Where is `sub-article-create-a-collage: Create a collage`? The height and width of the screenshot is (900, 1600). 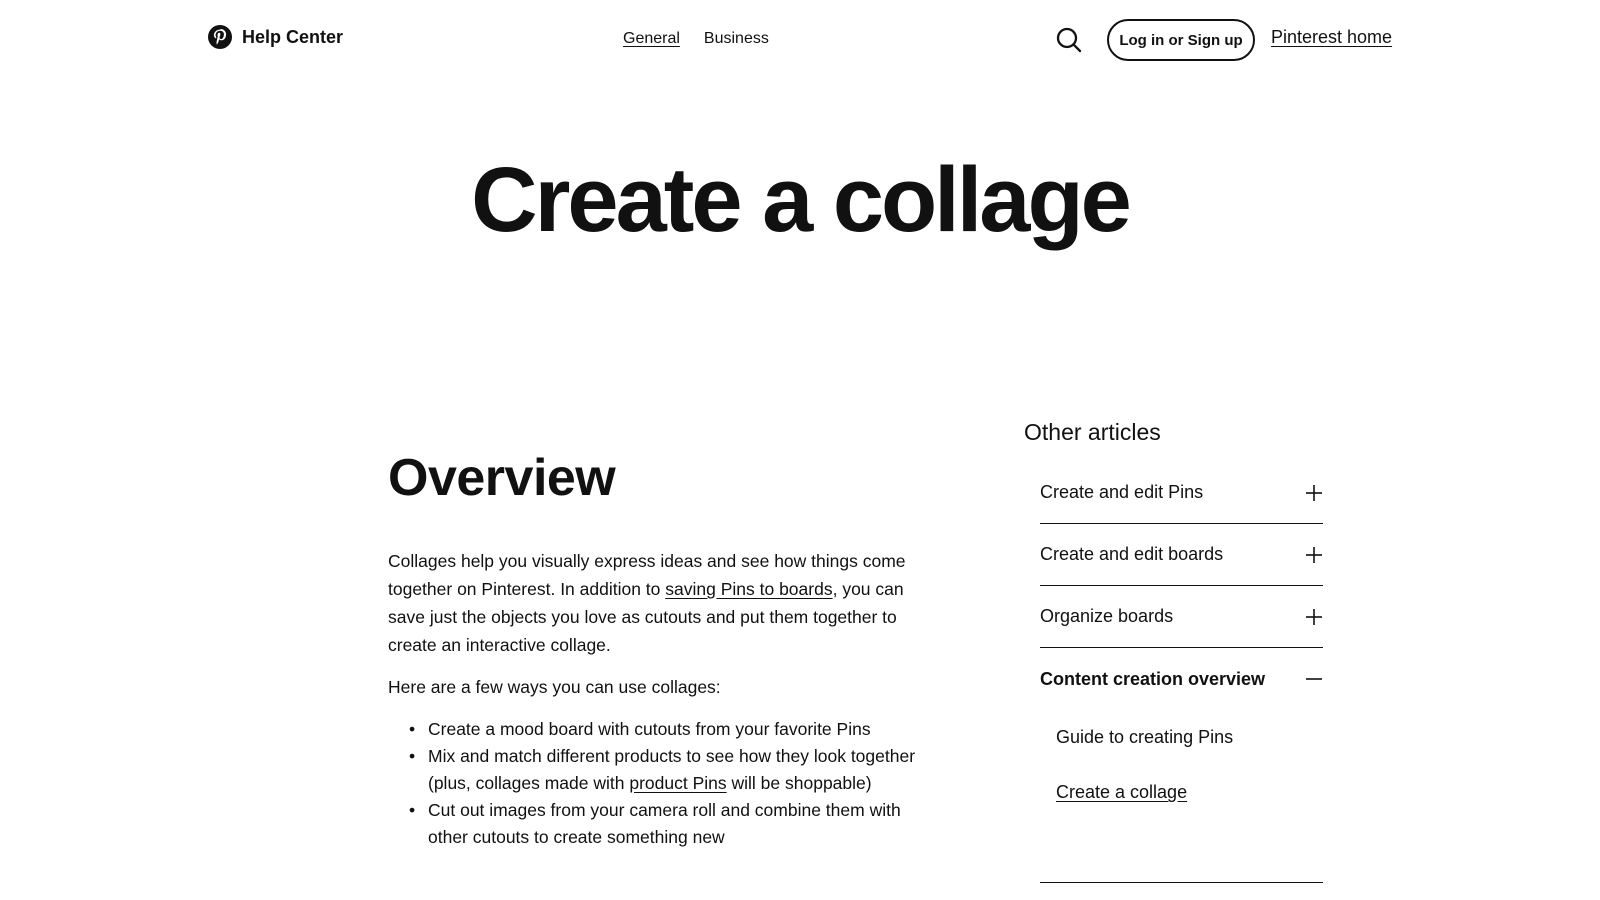
sub-article-create-a-collage: Create a collage is located at coordinates (1189, 792).